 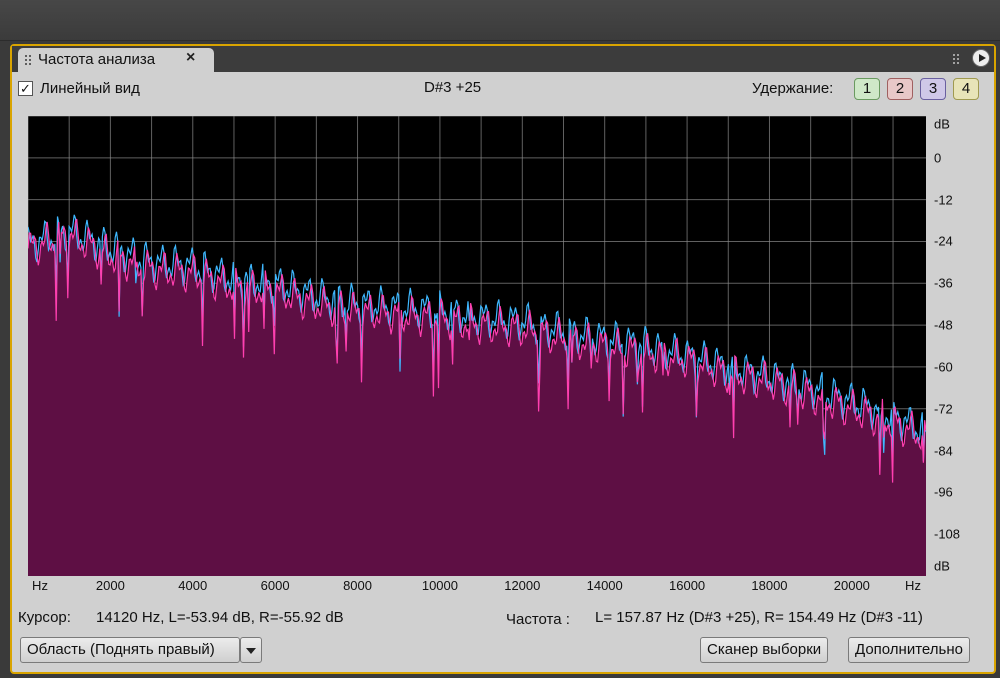 I want to click on frequency-label: Частота :, so click(x=538, y=619).